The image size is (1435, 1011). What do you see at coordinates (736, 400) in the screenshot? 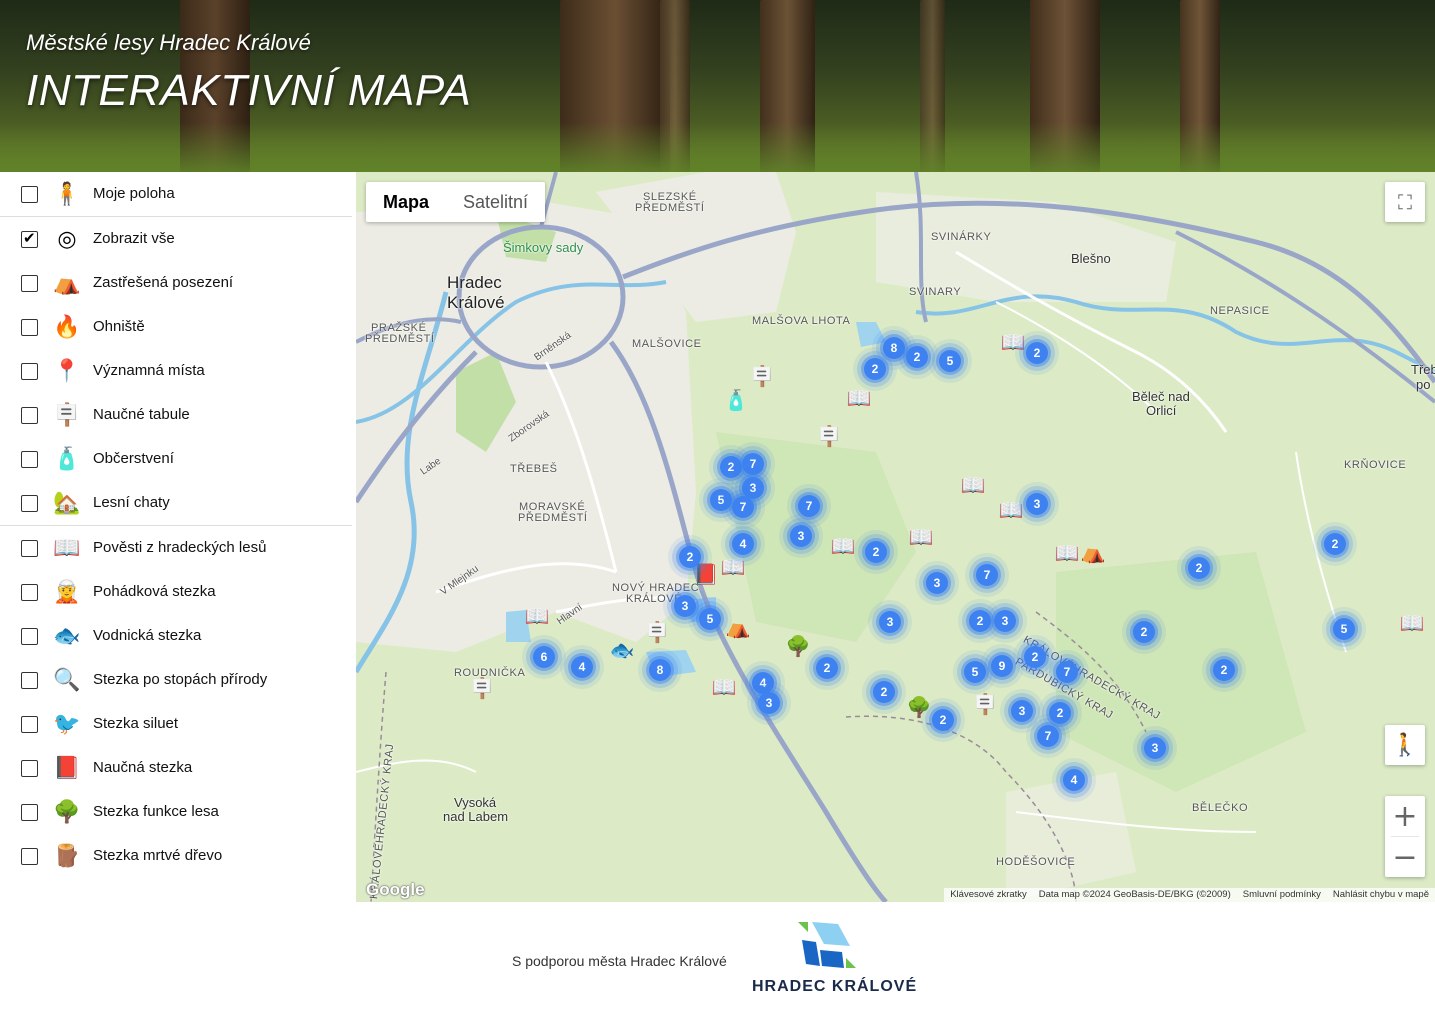
I see `water-bottle-icon: 🧴` at bounding box center [736, 400].